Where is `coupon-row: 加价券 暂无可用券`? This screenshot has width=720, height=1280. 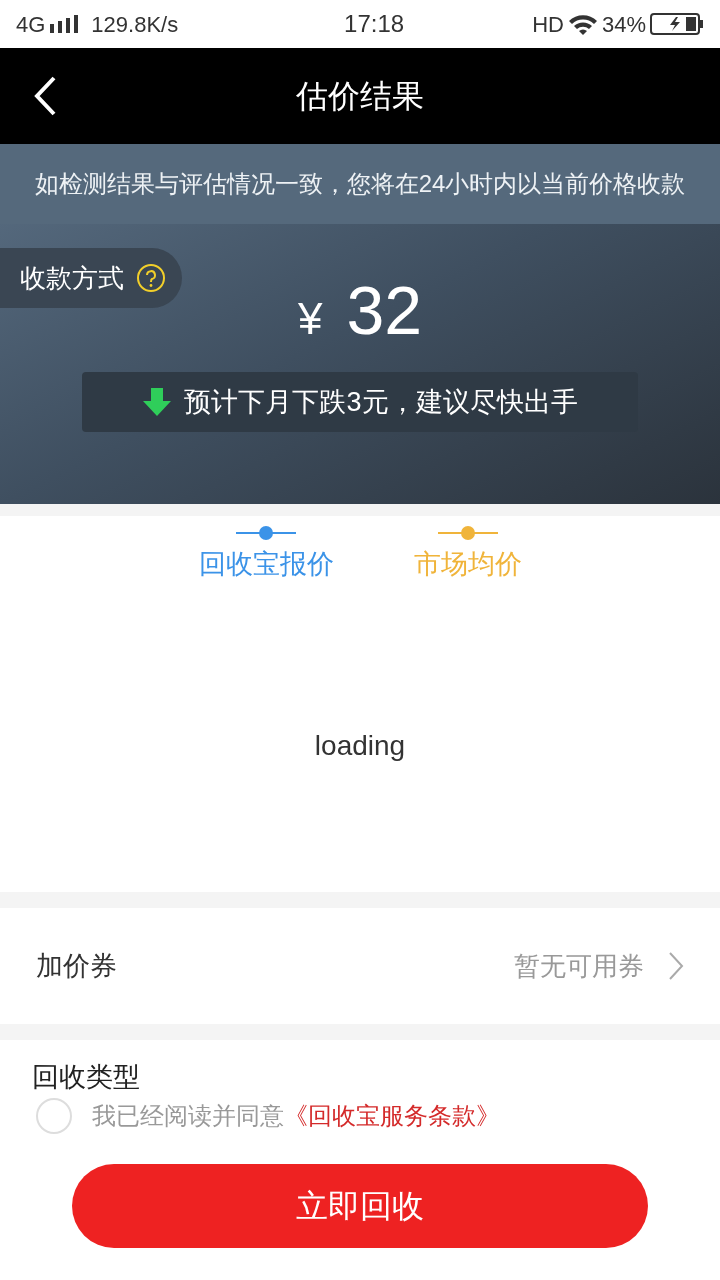 coupon-row: 加价券 暂无可用券 is located at coordinates (360, 966).